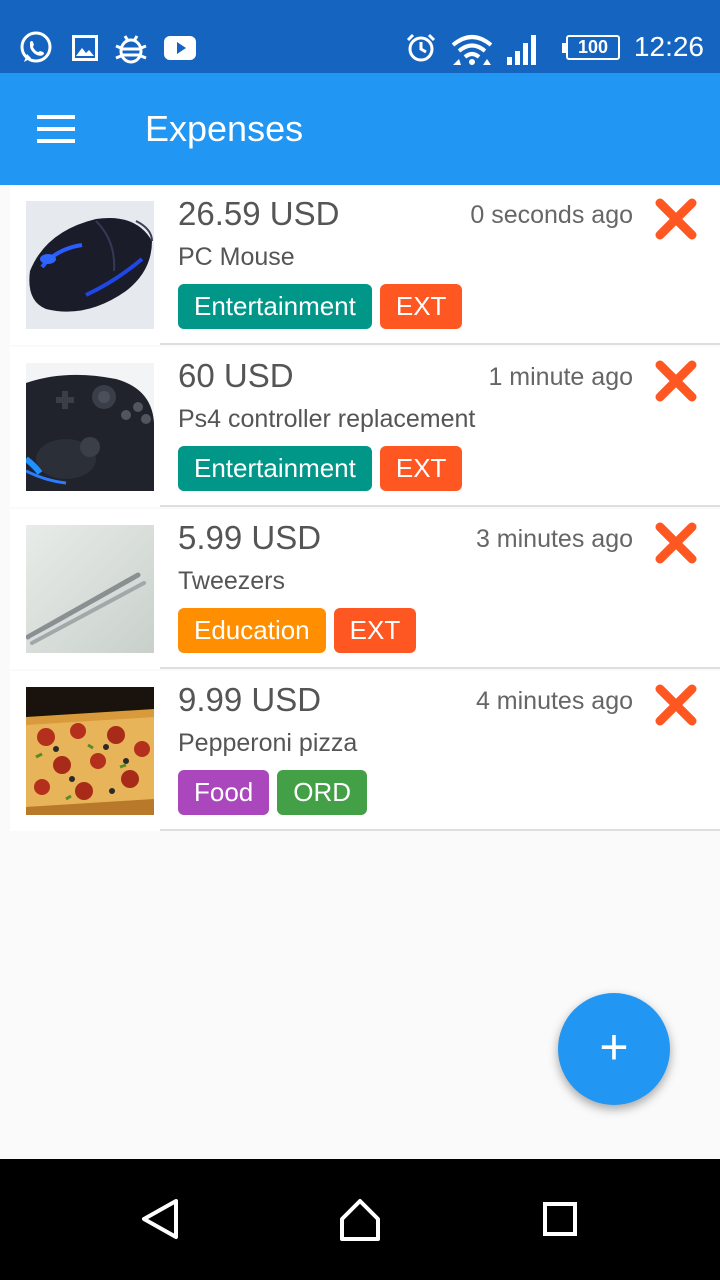 Image resolution: width=720 pixels, height=1280 pixels. What do you see at coordinates (322, 792) in the screenshot?
I see `type-tag: ORD` at bounding box center [322, 792].